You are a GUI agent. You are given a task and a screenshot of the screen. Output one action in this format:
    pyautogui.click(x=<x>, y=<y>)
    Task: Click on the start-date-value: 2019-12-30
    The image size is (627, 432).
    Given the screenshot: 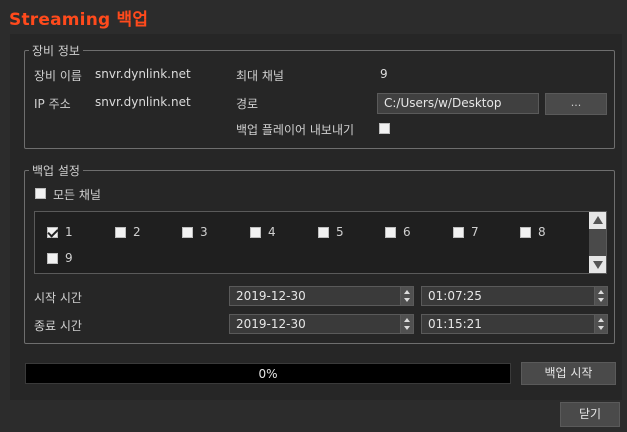 What is the action you would take?
    pyautogui.click(x=271, y=296)
    